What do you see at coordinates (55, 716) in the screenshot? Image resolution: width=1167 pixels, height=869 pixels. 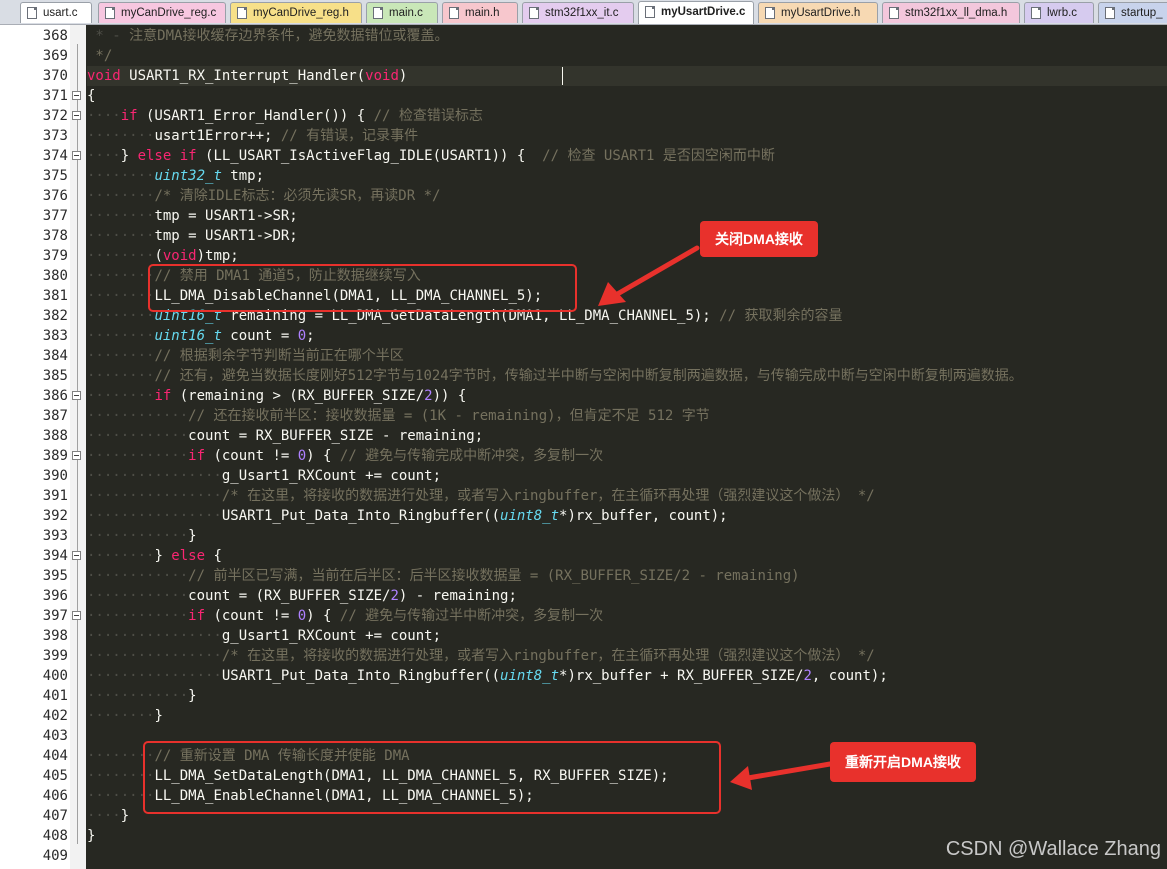 I see `line-number: 402` at bounding box center [55, 716].